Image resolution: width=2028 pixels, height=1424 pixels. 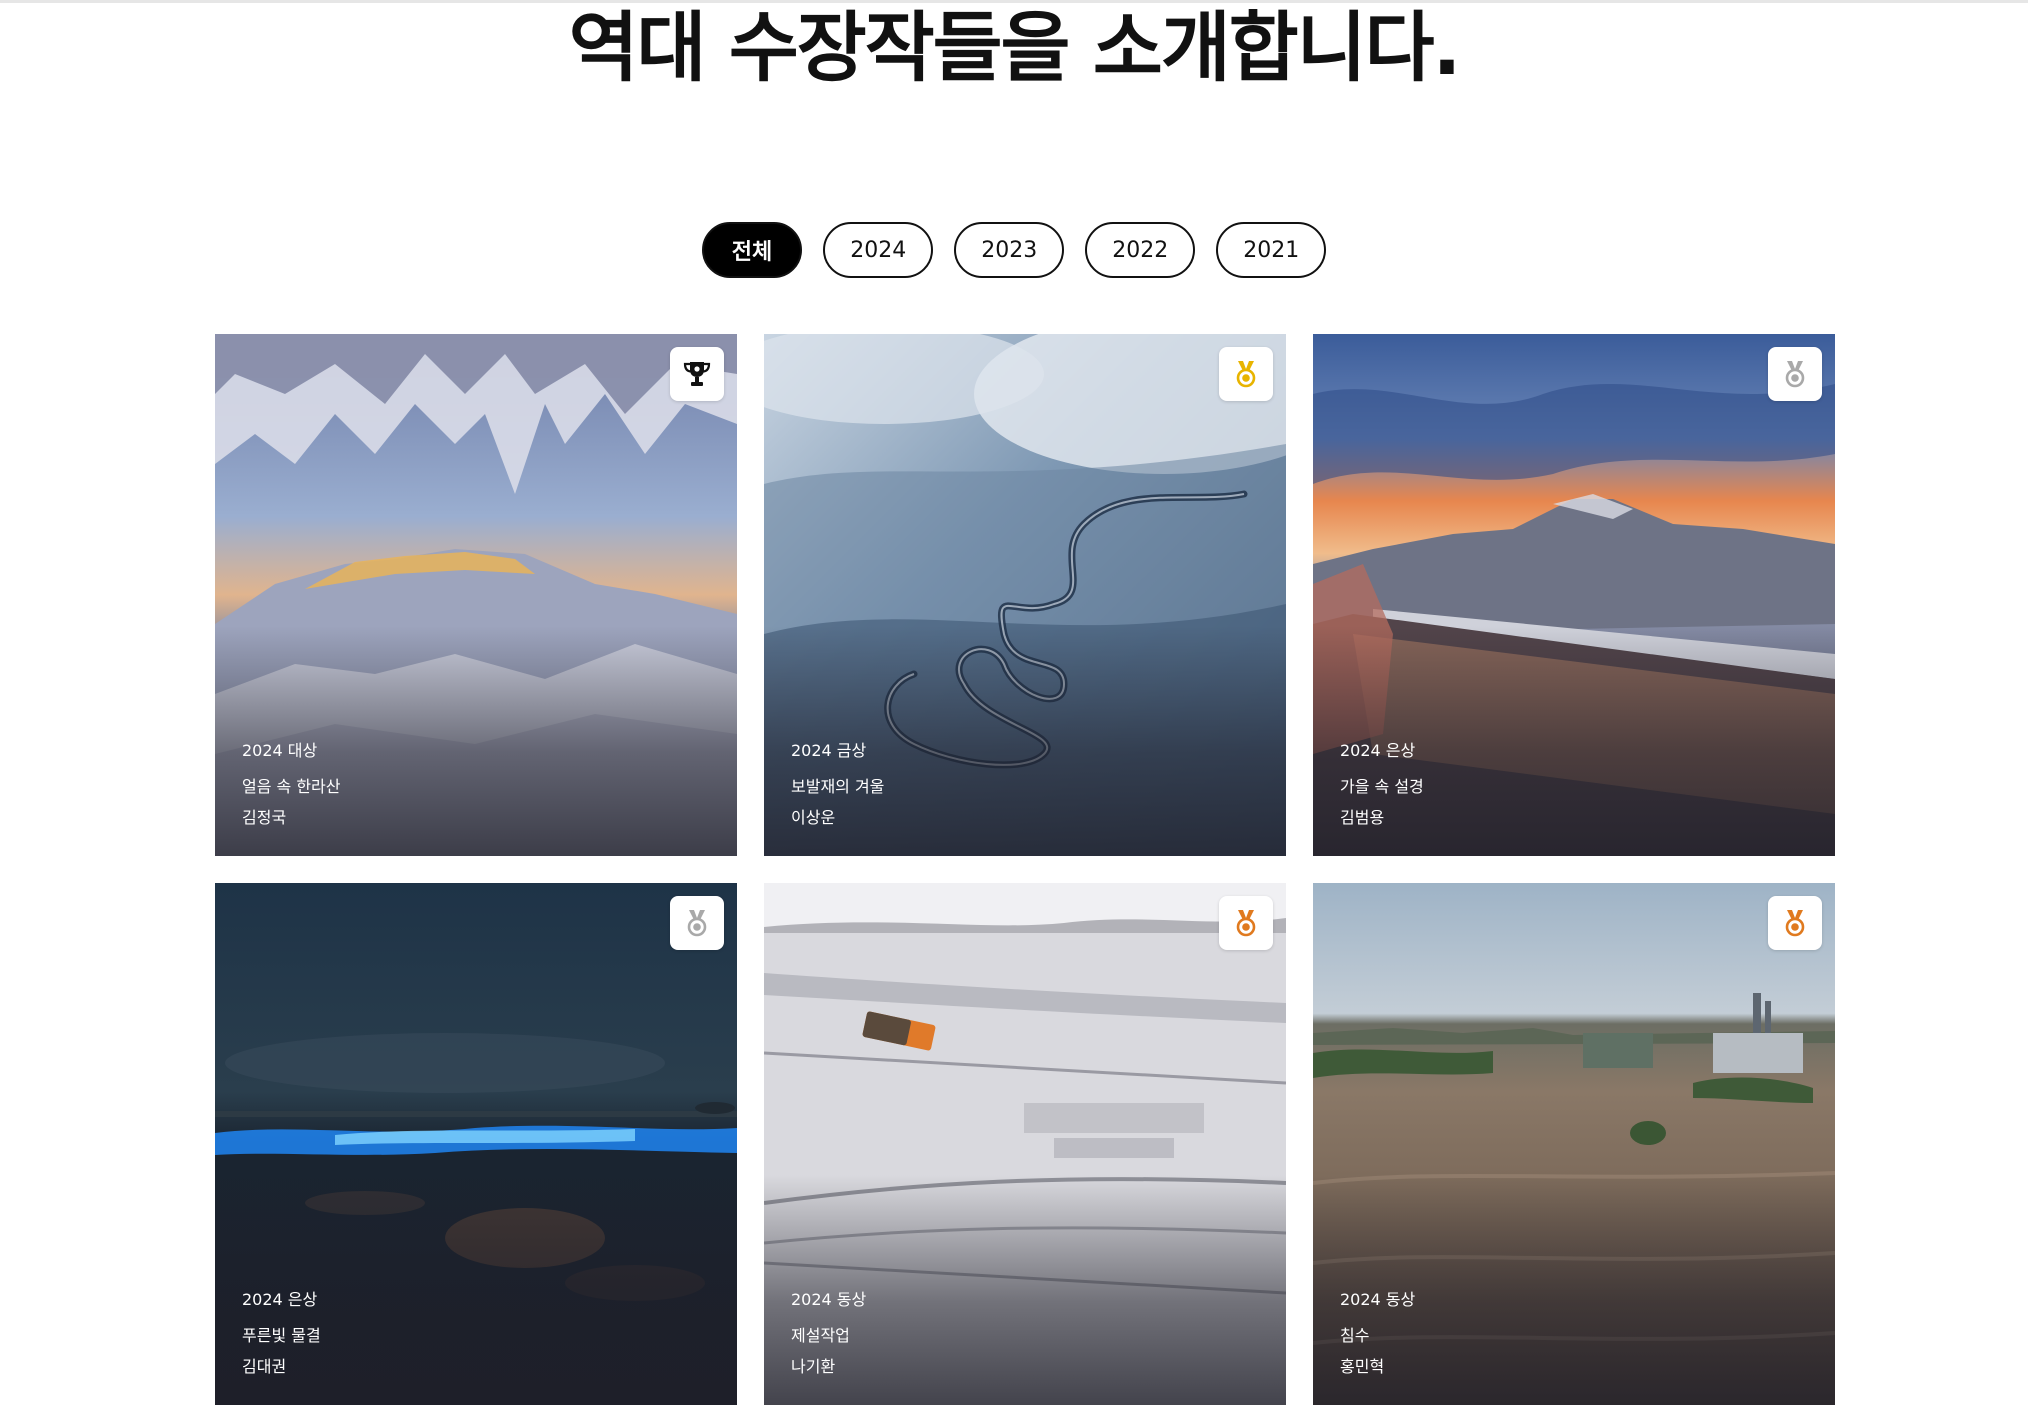 I want to click on winner-card: 2024 동상 제설작업 나기환, so click(x=1025, y=1144).